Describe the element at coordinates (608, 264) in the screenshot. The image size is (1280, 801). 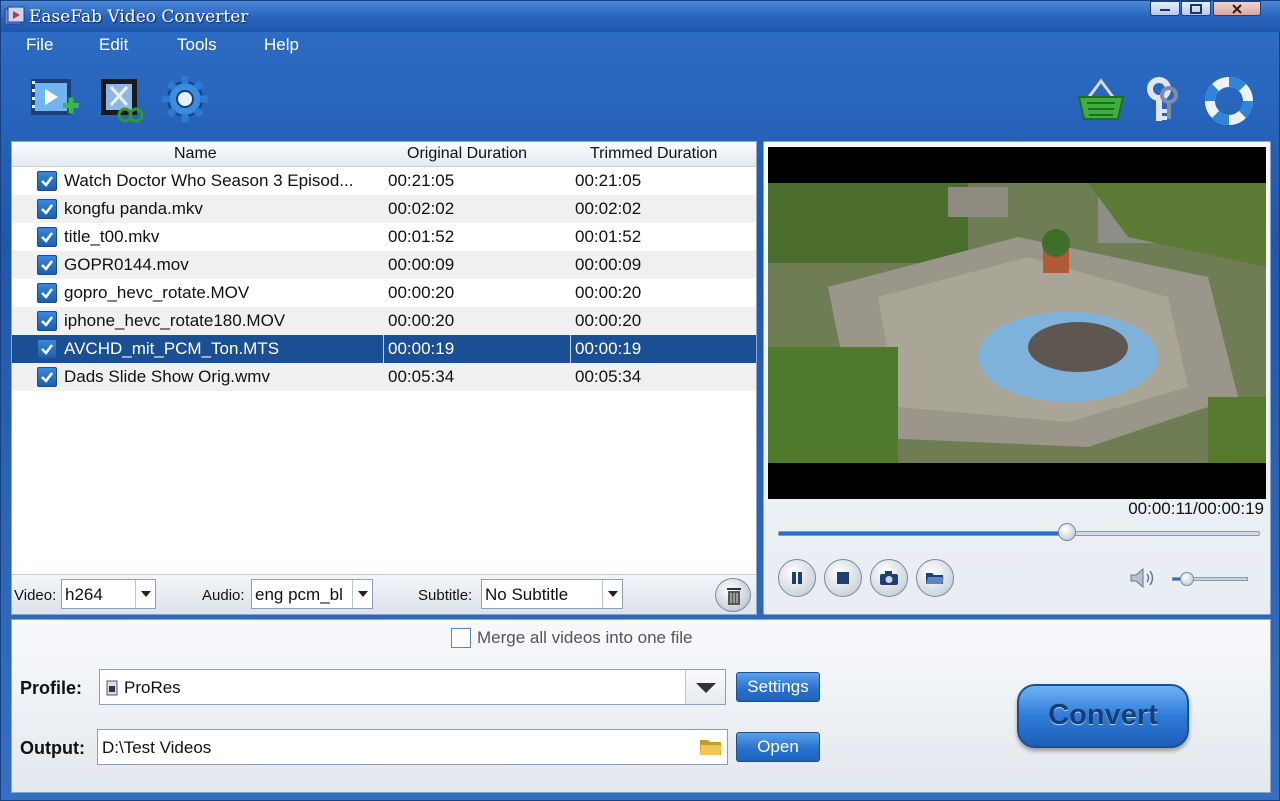
I see `trimmed-duration: 00:00:09` at that location.